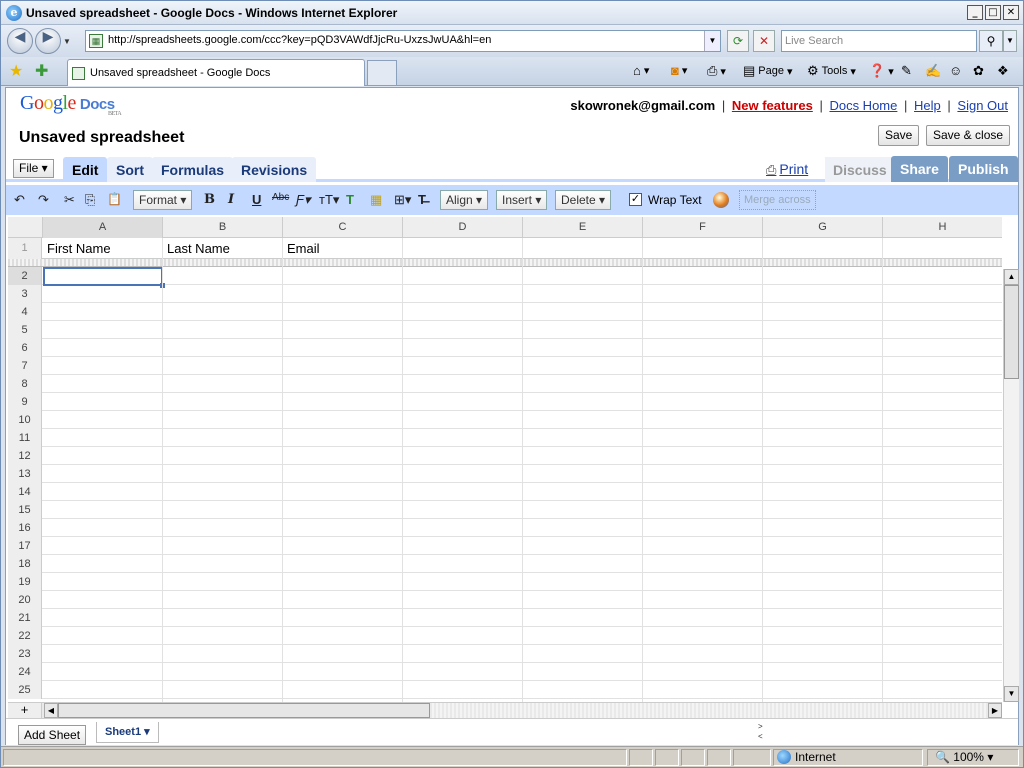  Describe the element at coordinates (103, 227) in the screenshot. I see `column-header-a: A` at that location.